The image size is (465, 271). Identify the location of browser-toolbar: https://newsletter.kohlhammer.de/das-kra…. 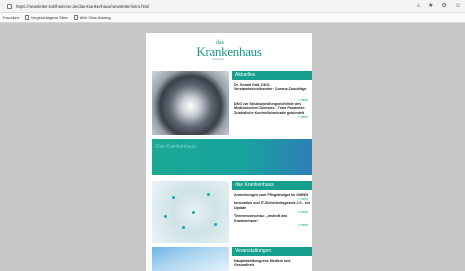
(232, 6).